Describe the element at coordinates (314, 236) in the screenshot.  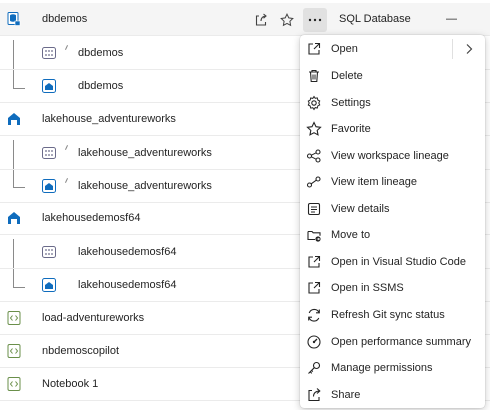
I see `move-icon` at that location.